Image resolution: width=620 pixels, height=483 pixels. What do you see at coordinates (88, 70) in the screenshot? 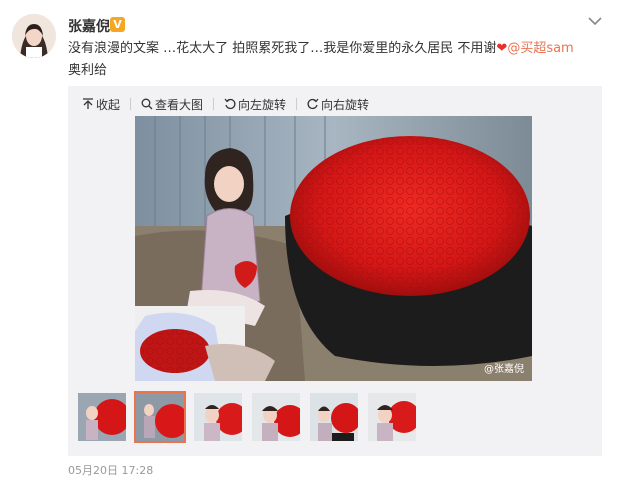
I see `post-body-end: 奥利给` at bounding box center [88, 70].